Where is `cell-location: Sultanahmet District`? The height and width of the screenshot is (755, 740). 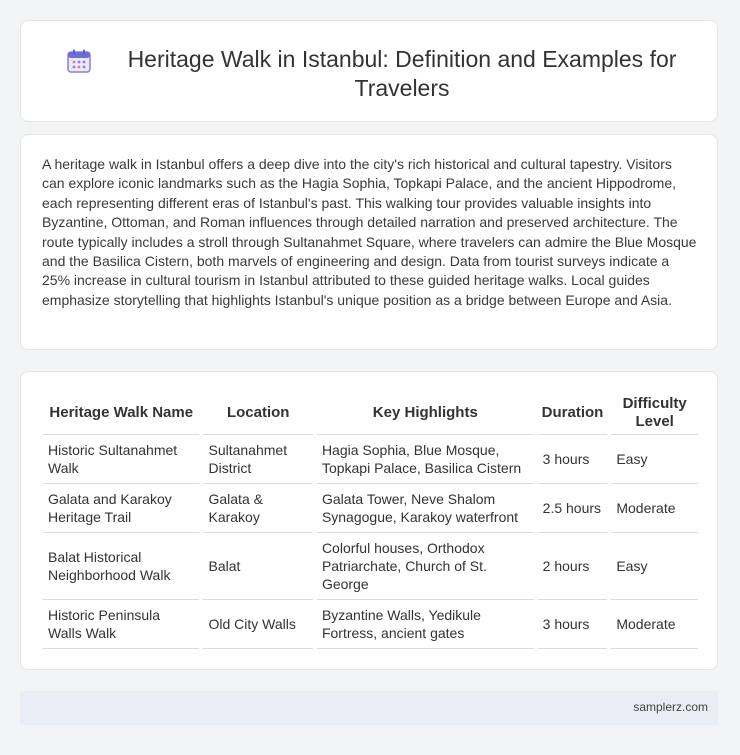
cell-location: Sultanahmet District is located at coordinates (257, 459).